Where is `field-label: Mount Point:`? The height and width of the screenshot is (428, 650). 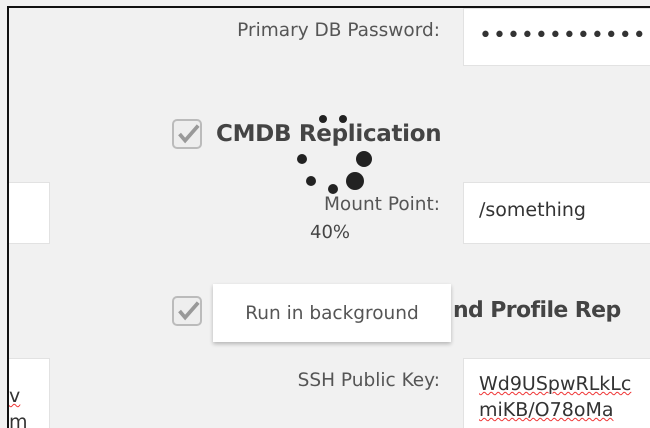
field-label: Mount Point: is located at coordinates (382, 204).